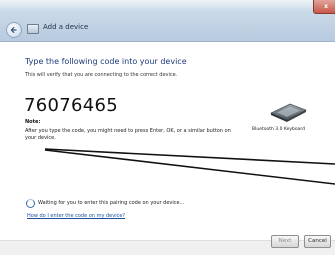  What do you see at coordinates (30, 203) in the screenshot?
I see `spinner-icon` at bounding box center [30, 203].